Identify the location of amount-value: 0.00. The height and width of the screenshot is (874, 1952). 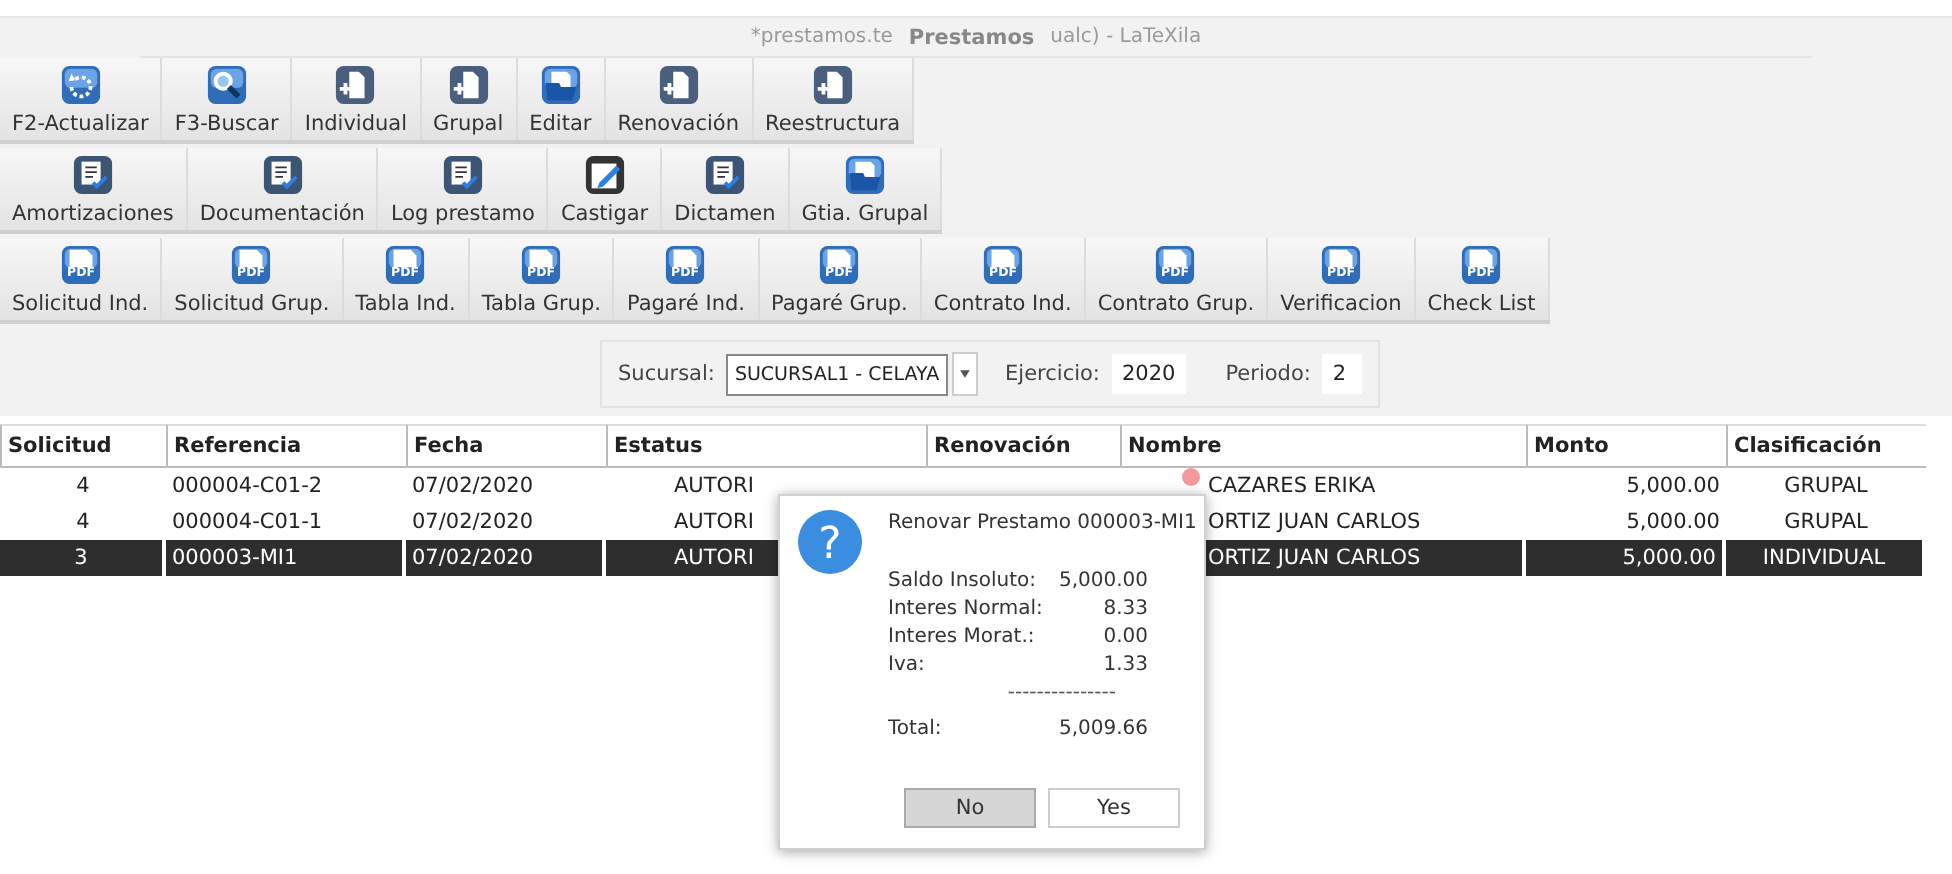
(1124, 638).